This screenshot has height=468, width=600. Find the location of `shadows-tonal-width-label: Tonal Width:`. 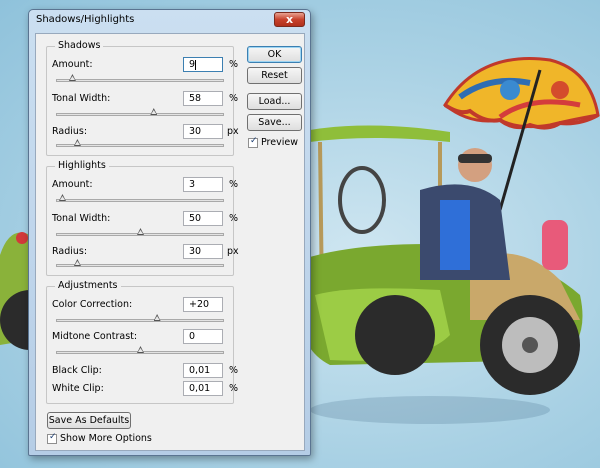

shadows-tonal-width-label: Tonal Width: is located at coordinates (81, 98).